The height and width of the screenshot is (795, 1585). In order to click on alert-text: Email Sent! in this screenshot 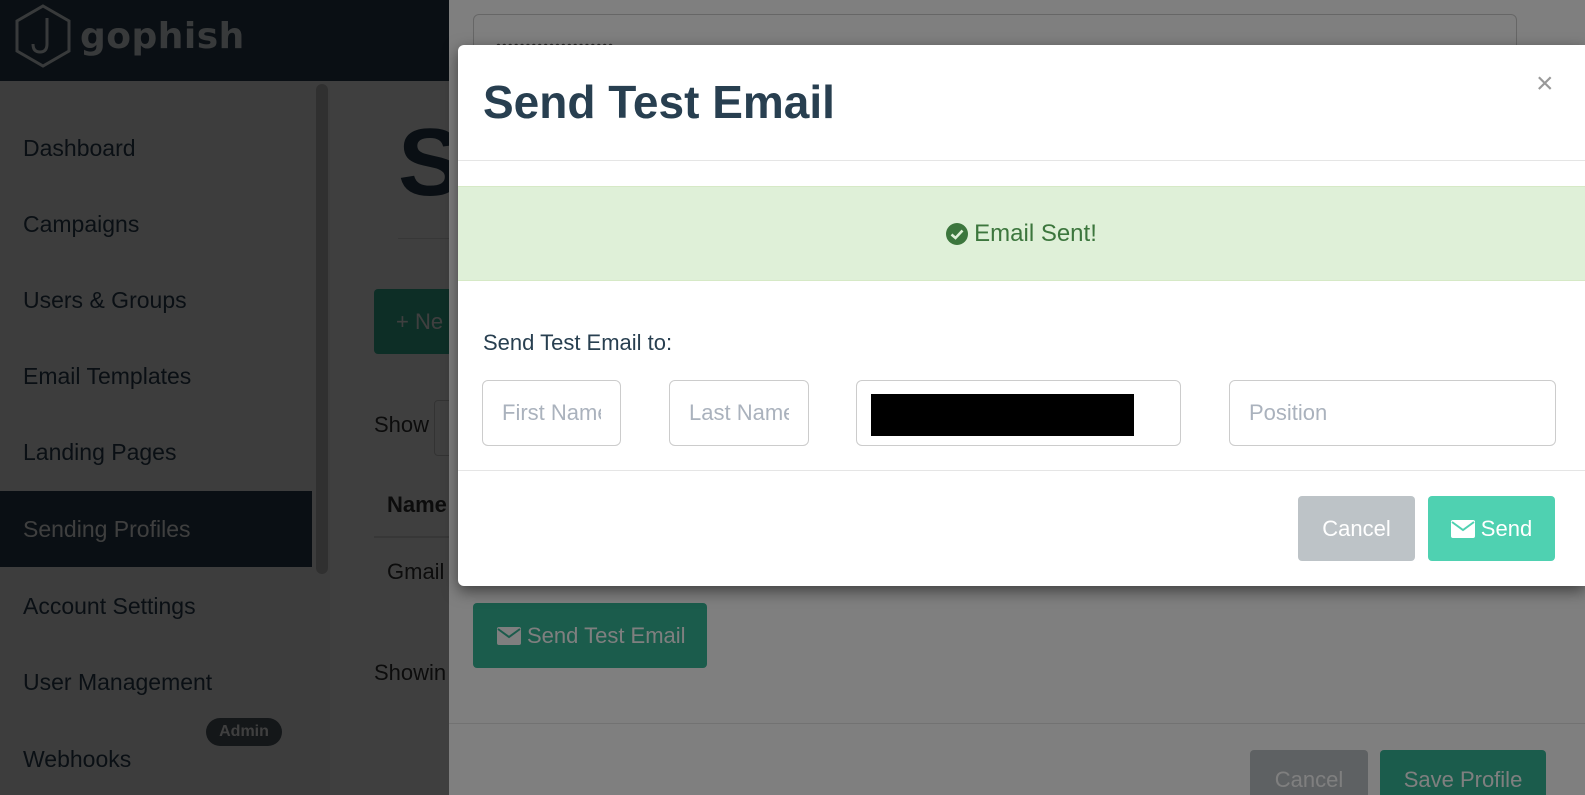, I will do `click(1035, 233)`.